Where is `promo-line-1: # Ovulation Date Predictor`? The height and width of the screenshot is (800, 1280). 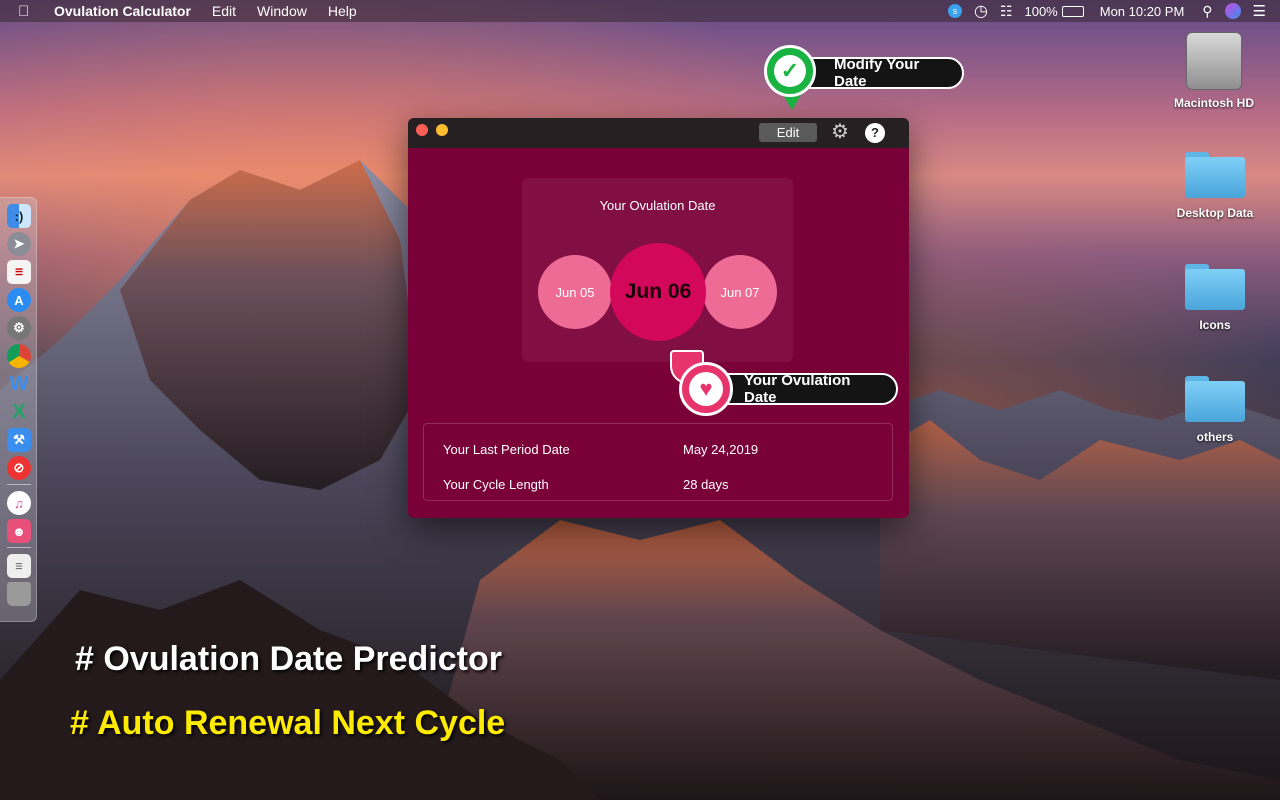 promo-line-1: # Ovulation Date Predictor is located at coordinates (288, 659).